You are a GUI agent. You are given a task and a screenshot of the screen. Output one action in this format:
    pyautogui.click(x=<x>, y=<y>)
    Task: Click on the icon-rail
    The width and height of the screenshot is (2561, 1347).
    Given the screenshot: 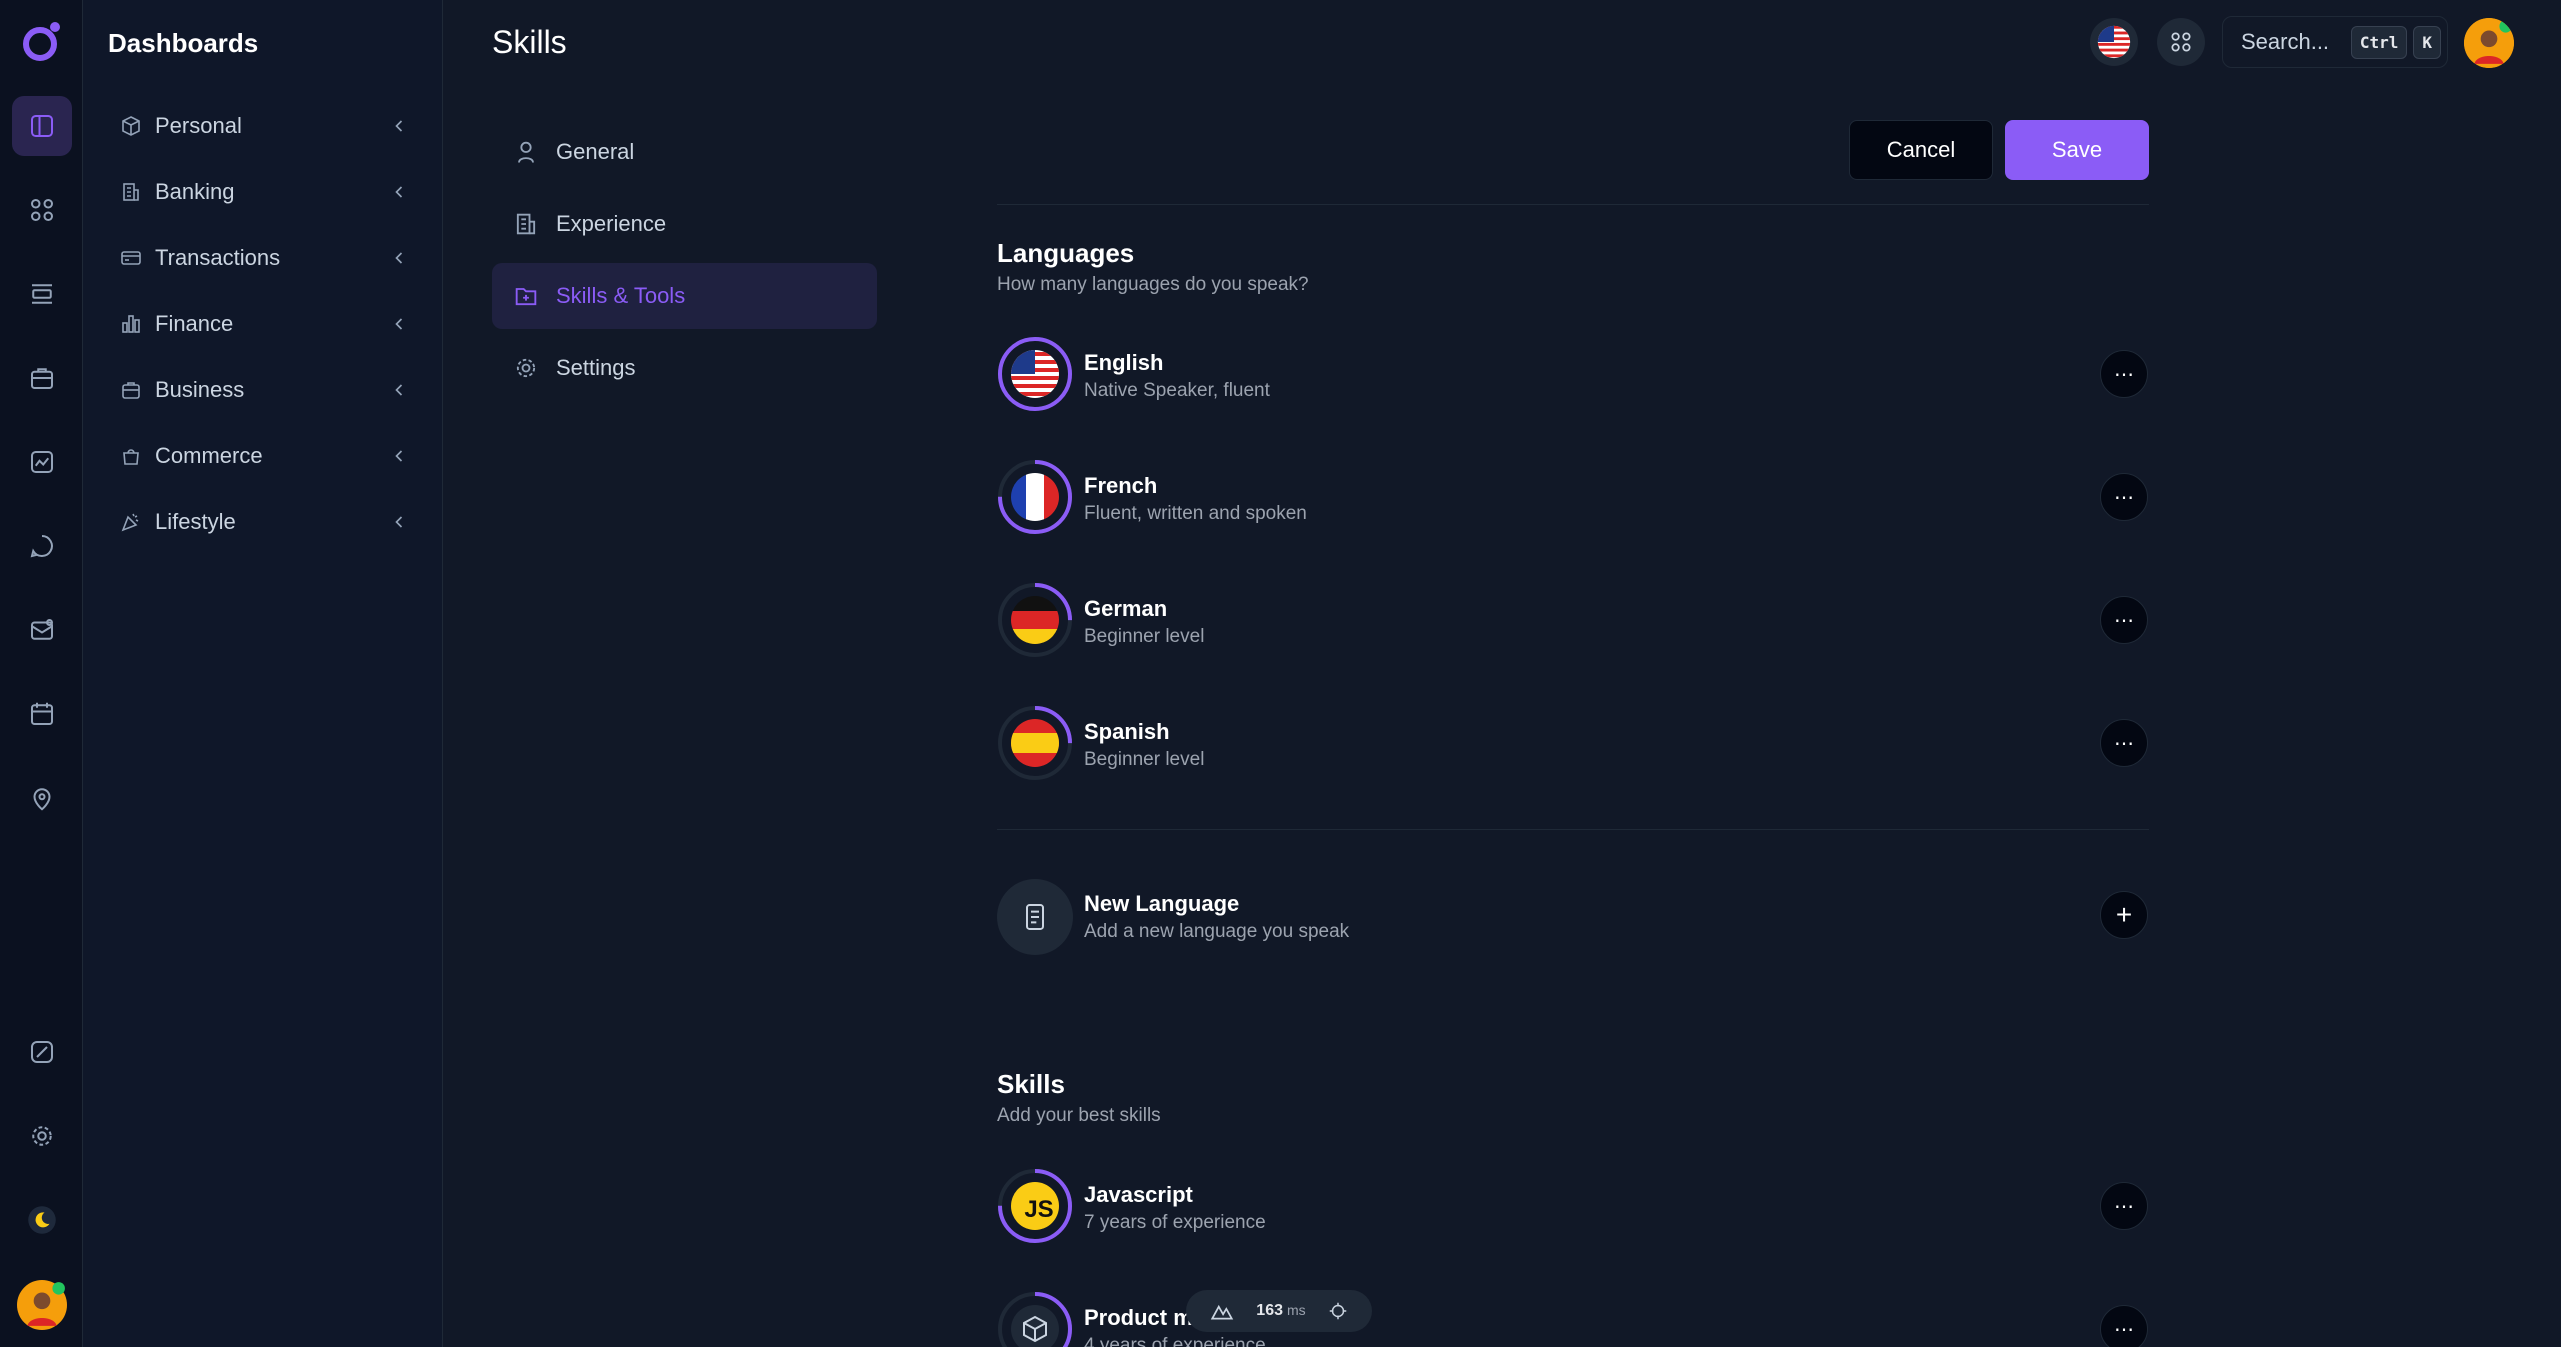 What is the action you would take?
    pyautogui.click(x=41, y=673)
    